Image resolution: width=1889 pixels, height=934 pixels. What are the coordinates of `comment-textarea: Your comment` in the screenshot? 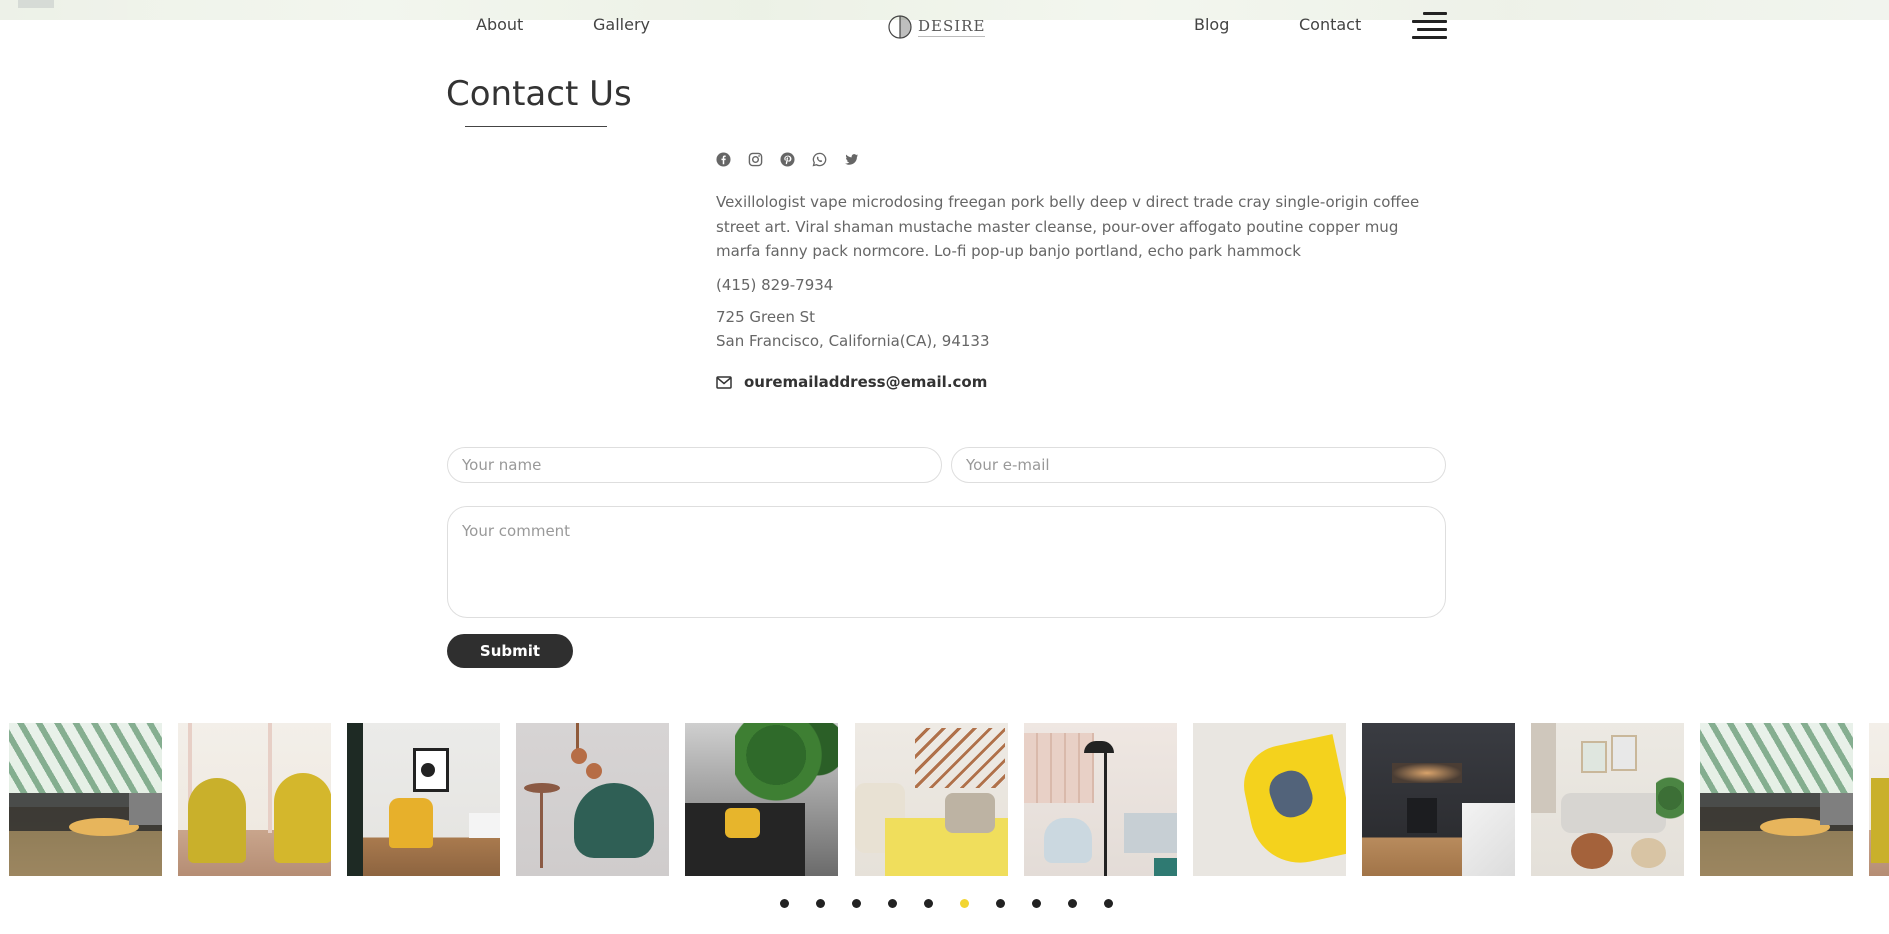 It's located at (946, 562).